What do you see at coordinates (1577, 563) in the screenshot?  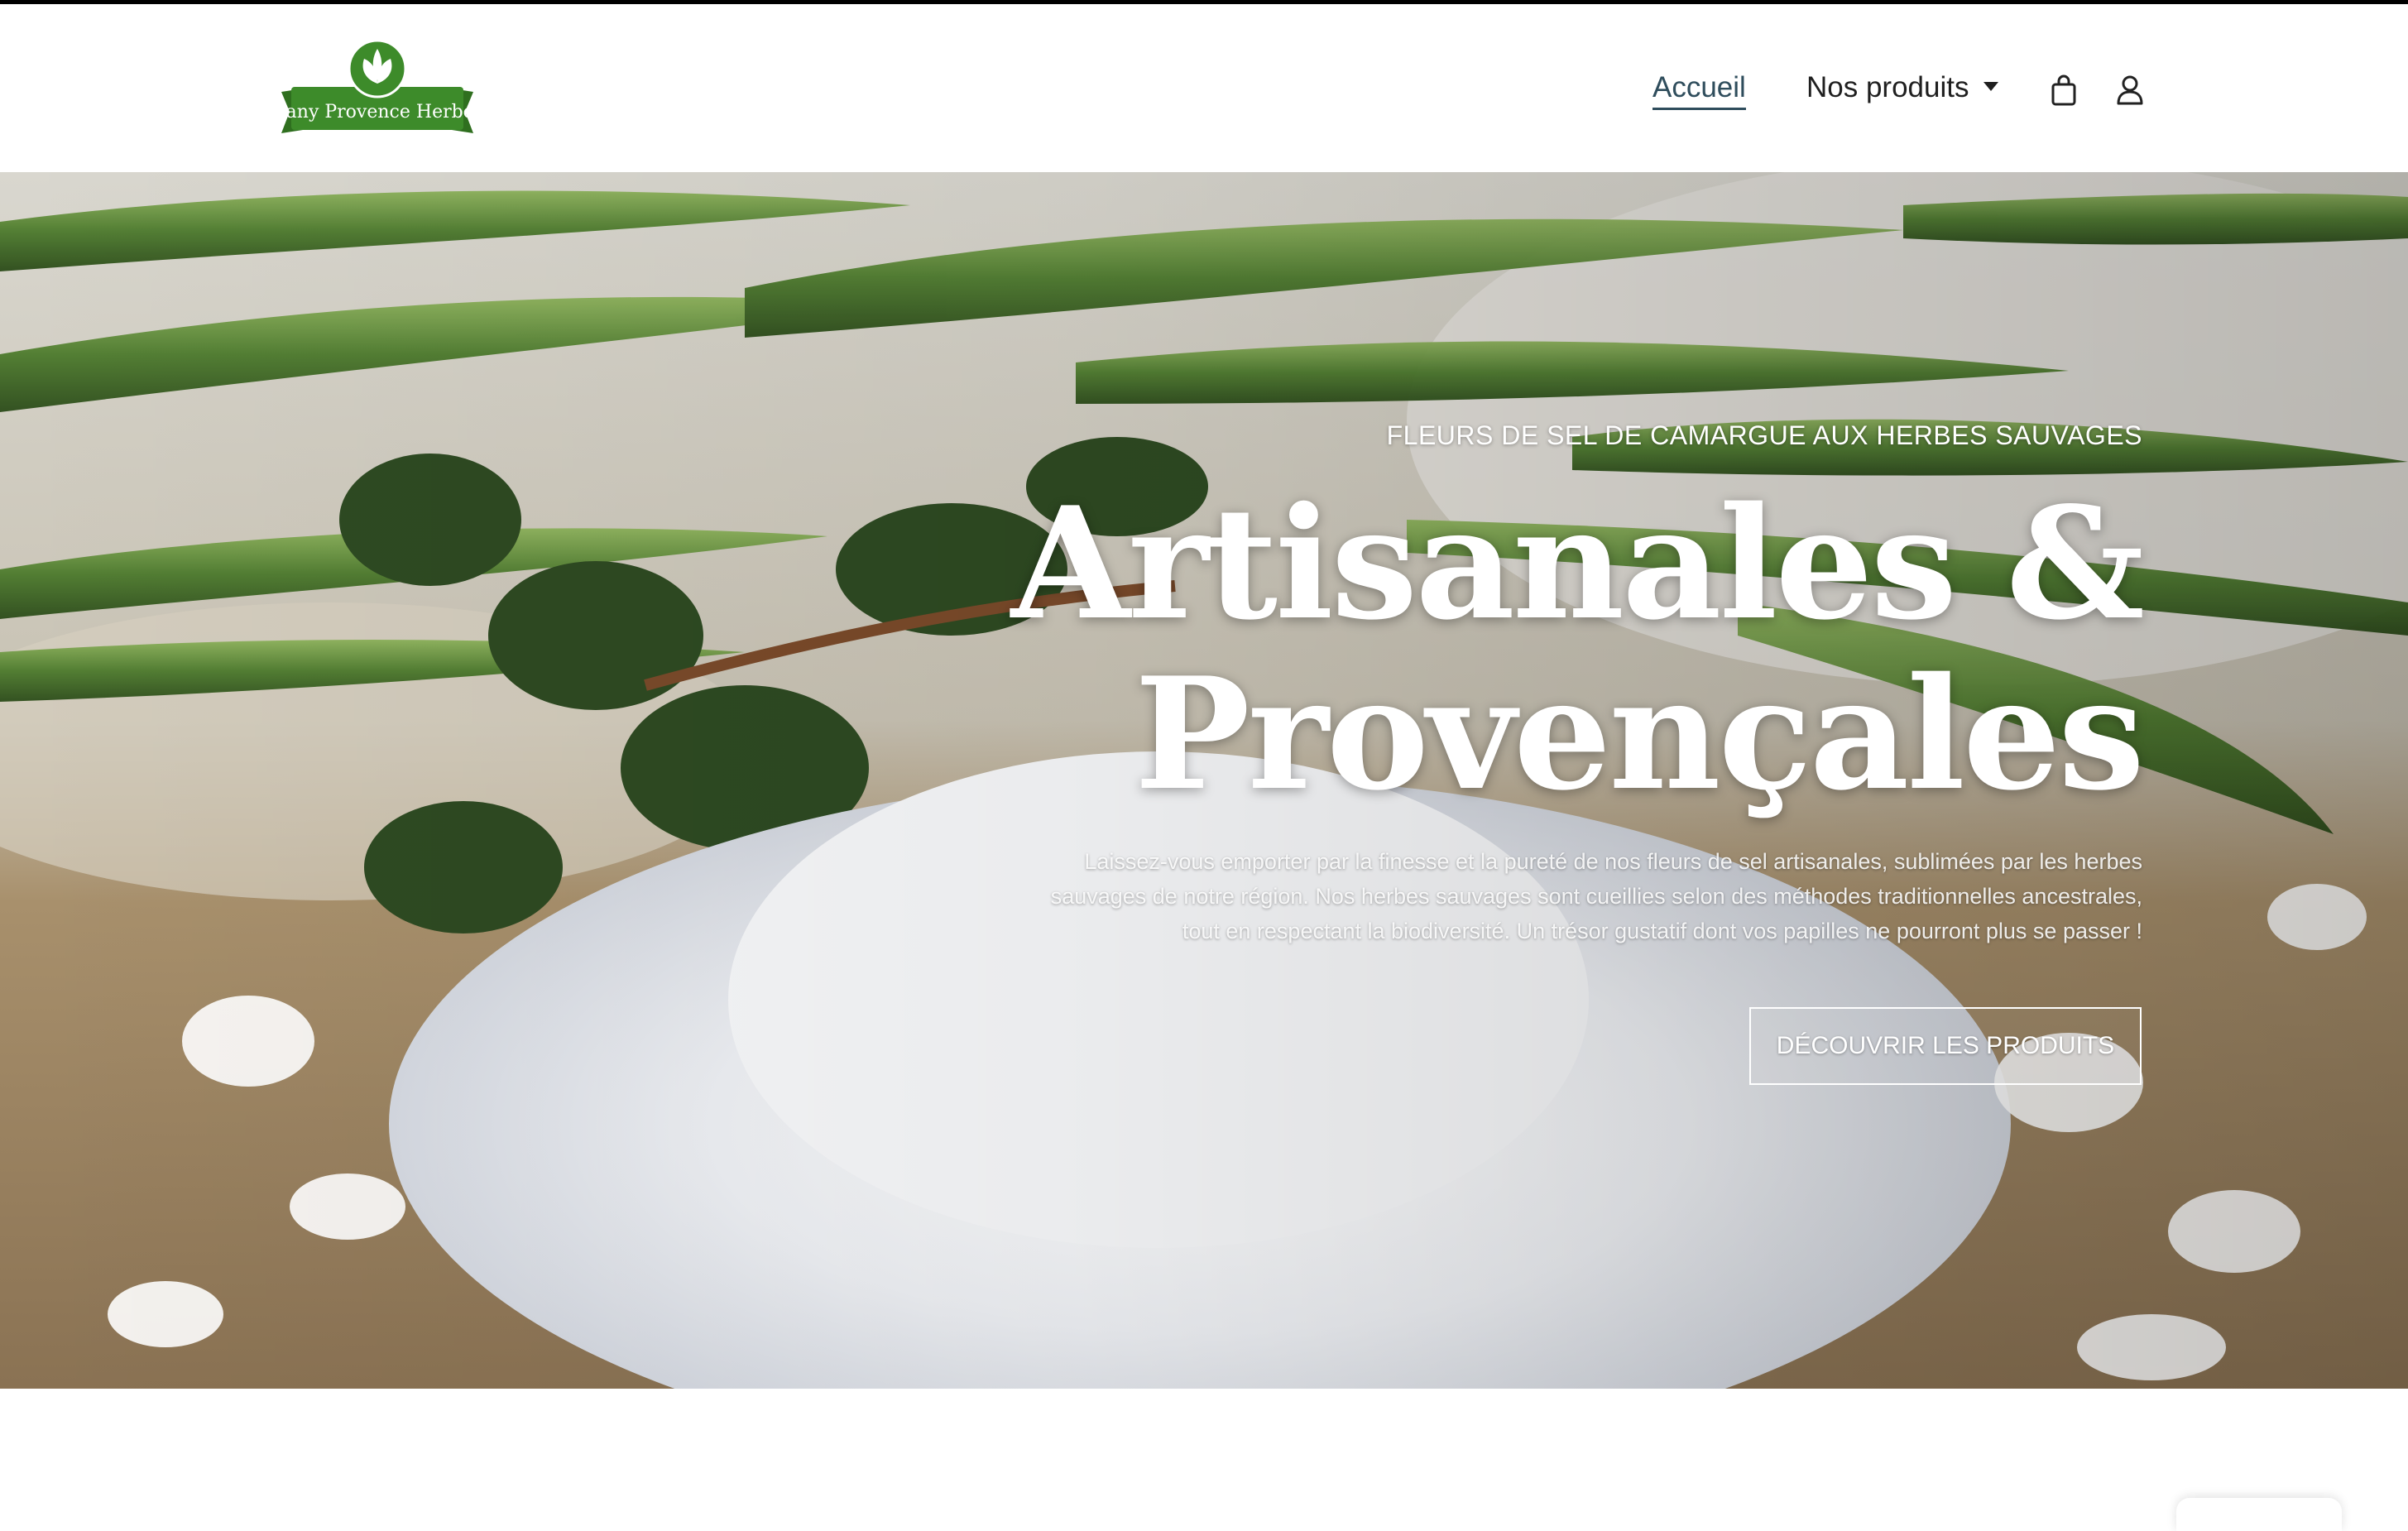 I see `hero-headline-line-1: Artisanales &` at bounding box center [1577, 563].